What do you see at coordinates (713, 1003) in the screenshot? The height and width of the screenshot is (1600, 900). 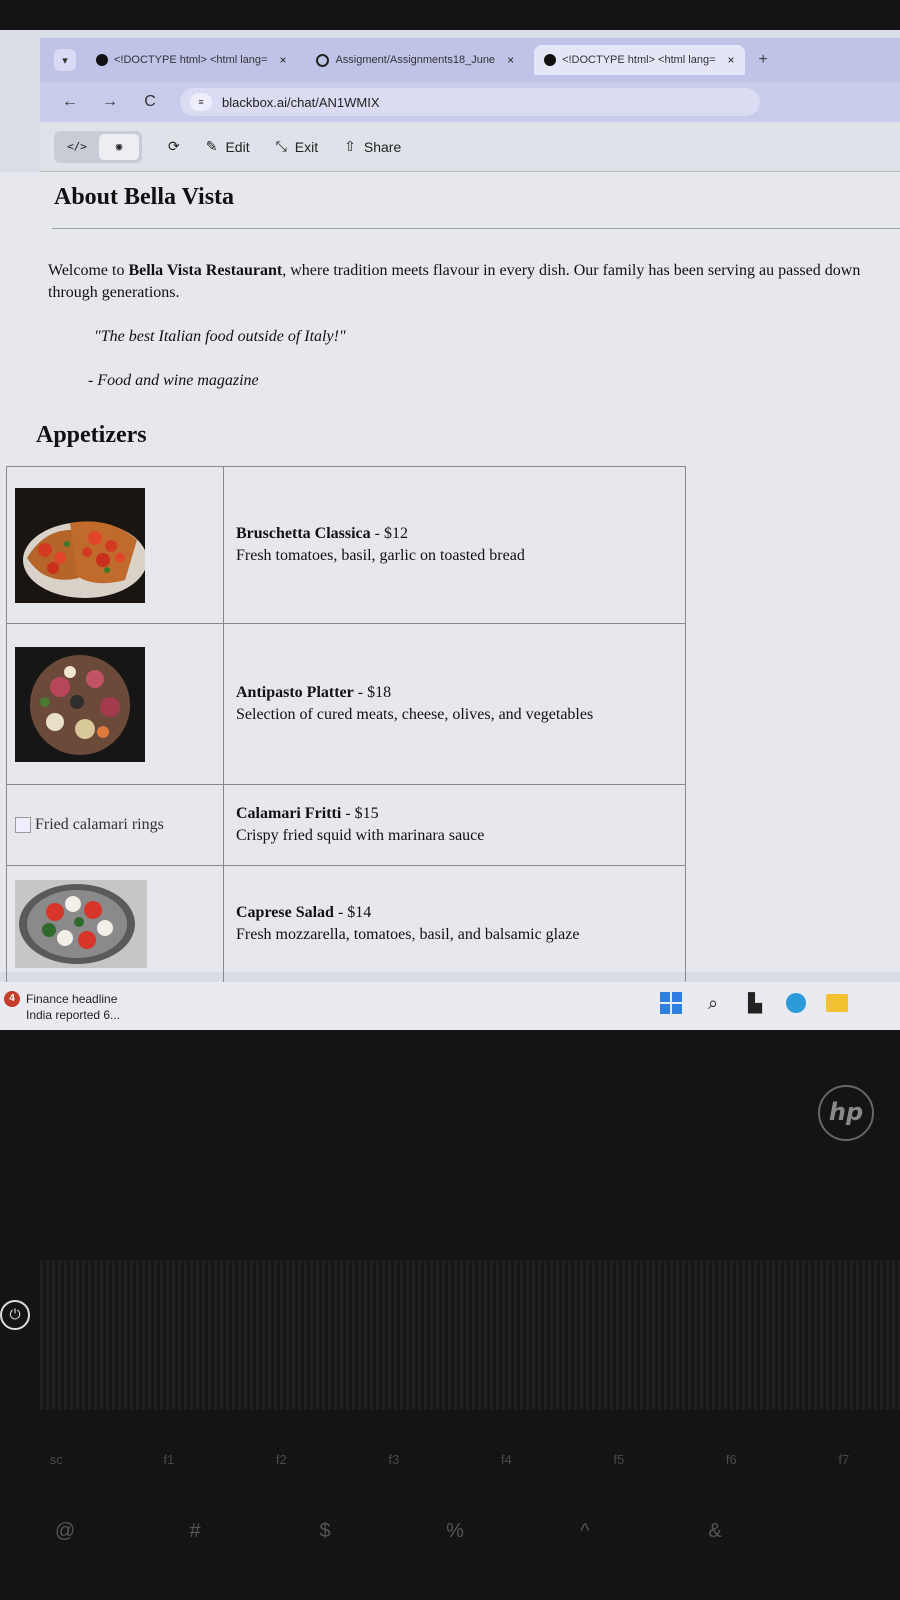 I see `search-icon: ⌕` at bounding box center [713, 1003].